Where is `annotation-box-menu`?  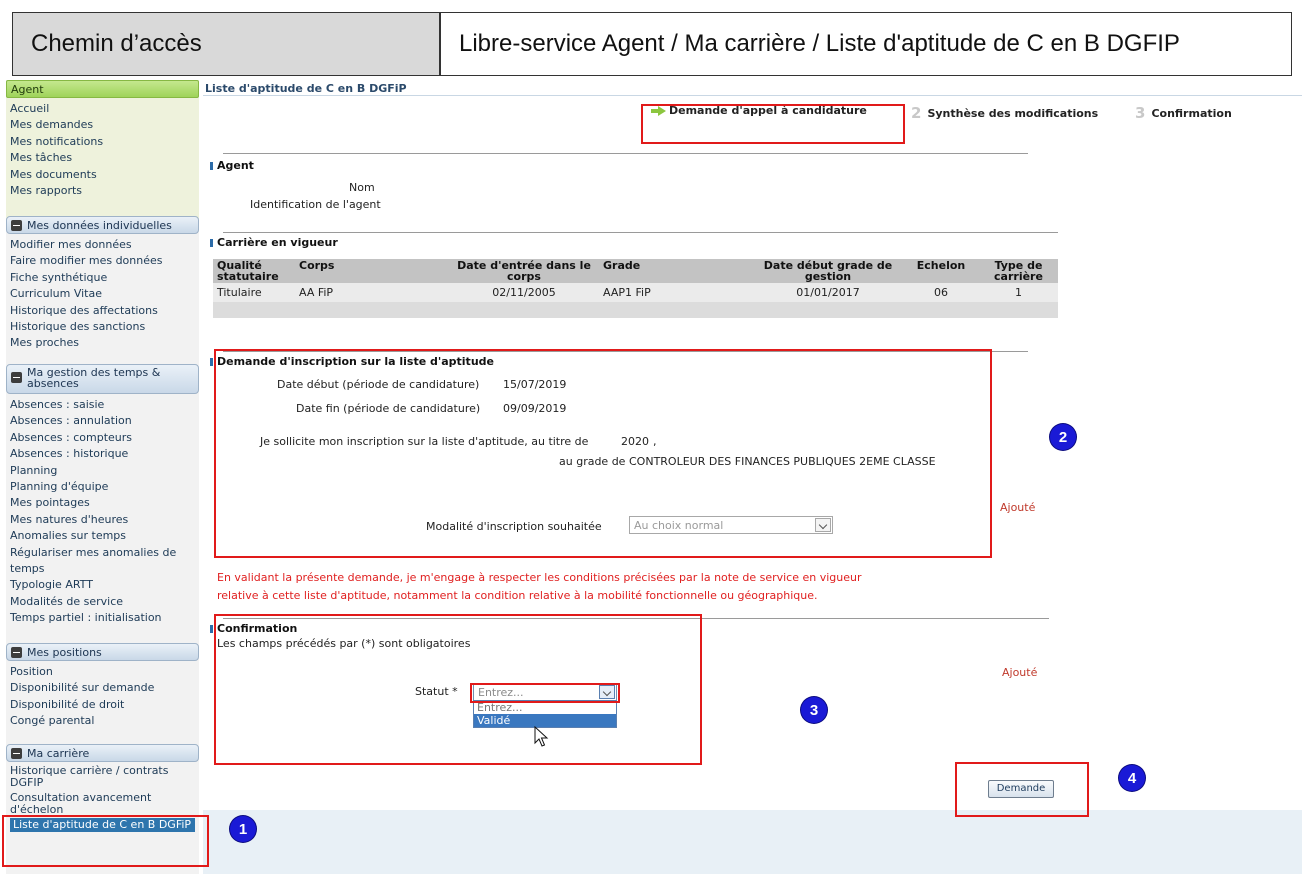 annotation-box-menu is located at coordinates (105, 841).